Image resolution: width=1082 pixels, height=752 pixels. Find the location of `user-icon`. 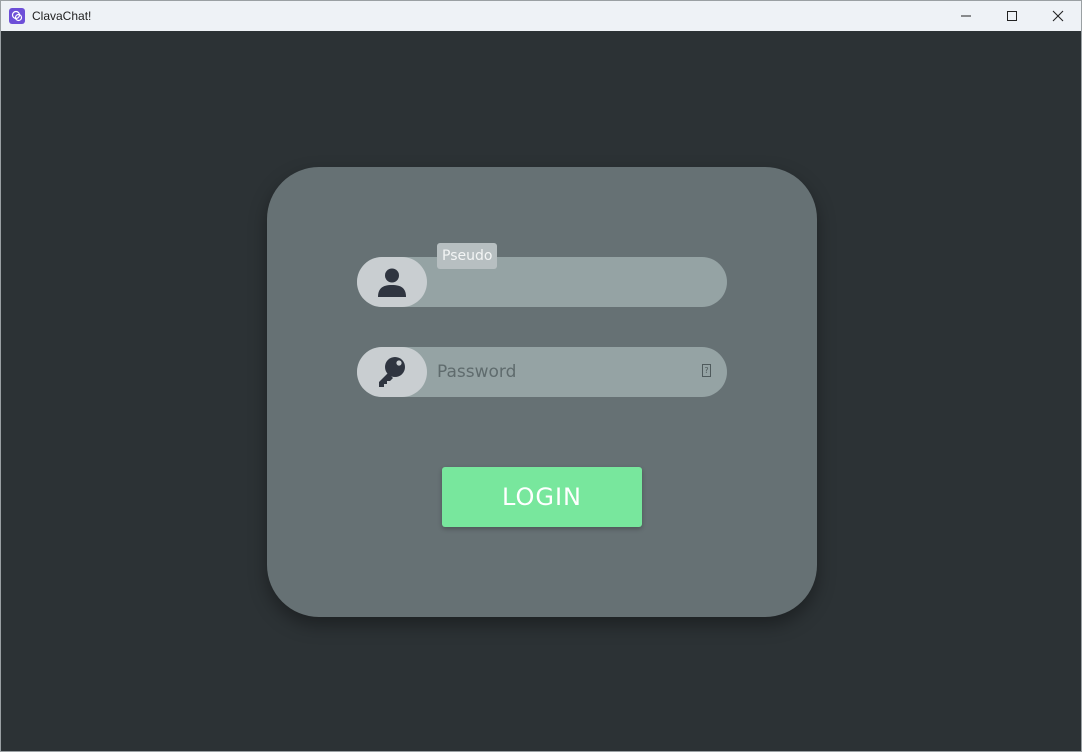

user-icon is located at coordinates (392, 282).